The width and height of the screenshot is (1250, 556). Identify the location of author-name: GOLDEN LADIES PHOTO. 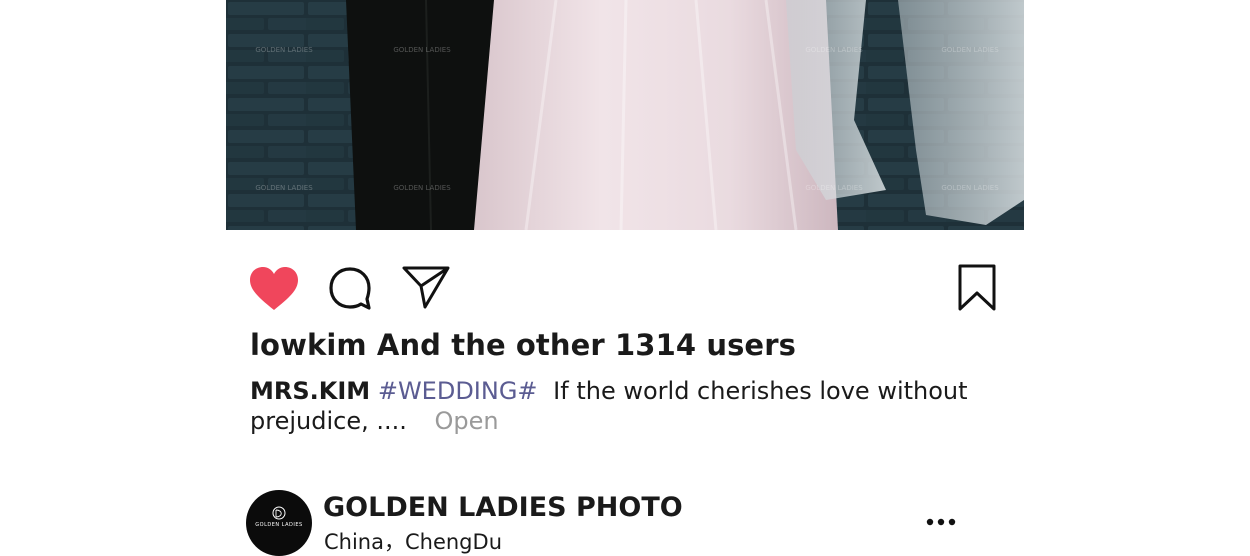
(503, 507).